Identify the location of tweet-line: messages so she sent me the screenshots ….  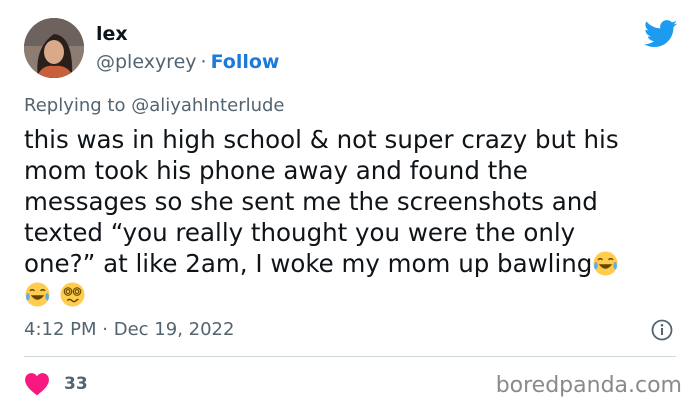
(311, 201).